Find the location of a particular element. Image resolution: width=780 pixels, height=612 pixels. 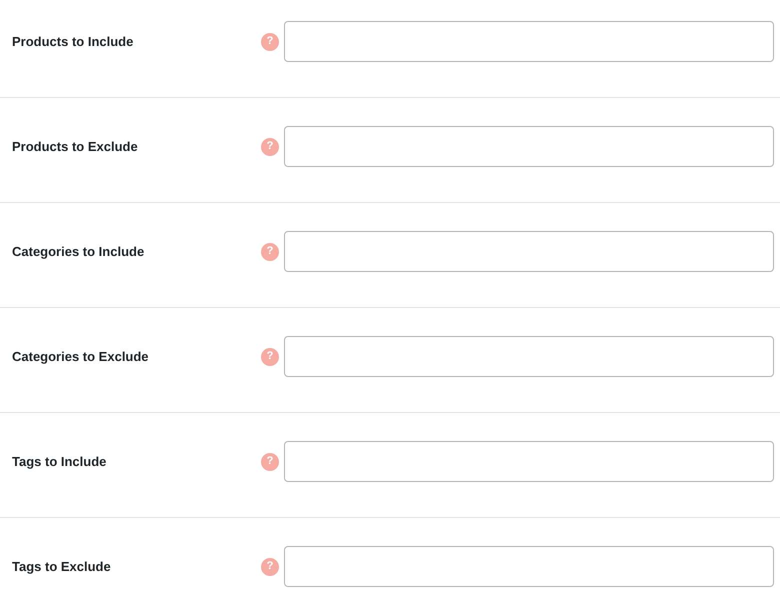

field-label: Tags to Include is located at coordinates (60, 461).